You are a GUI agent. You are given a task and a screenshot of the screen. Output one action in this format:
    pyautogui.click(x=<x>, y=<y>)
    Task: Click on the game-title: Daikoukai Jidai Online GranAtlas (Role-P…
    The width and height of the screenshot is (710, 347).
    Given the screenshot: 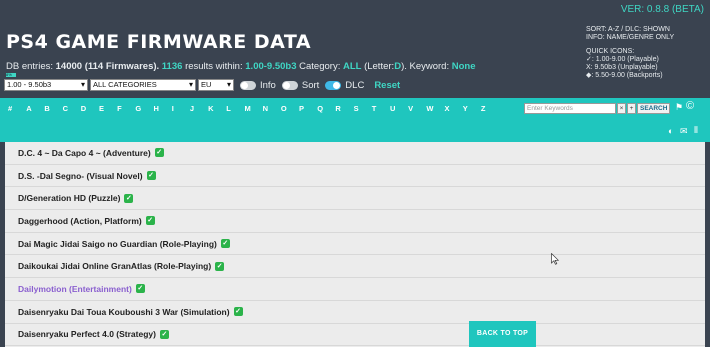 What is the action you would take?
    pyautogui.click(x=114, y=266)
    